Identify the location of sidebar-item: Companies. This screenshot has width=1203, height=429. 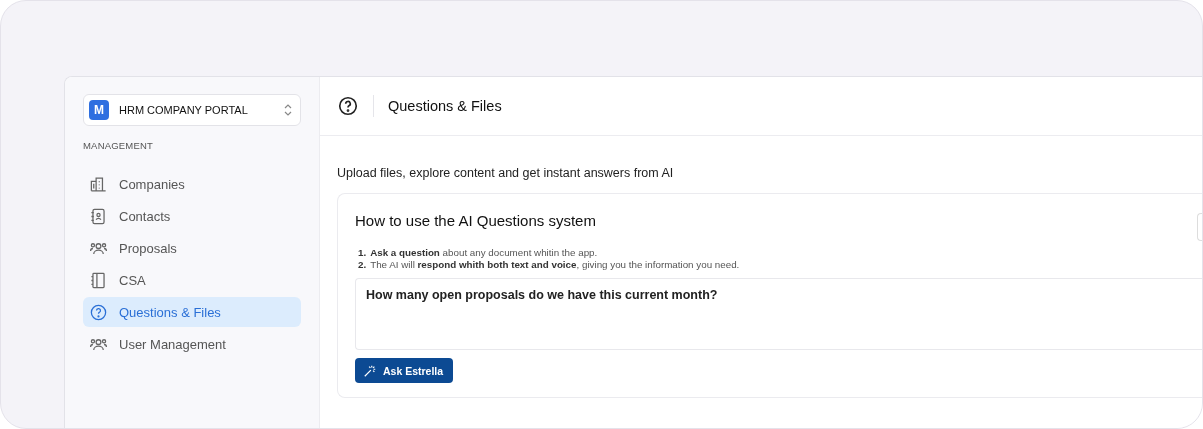
(192, 184).